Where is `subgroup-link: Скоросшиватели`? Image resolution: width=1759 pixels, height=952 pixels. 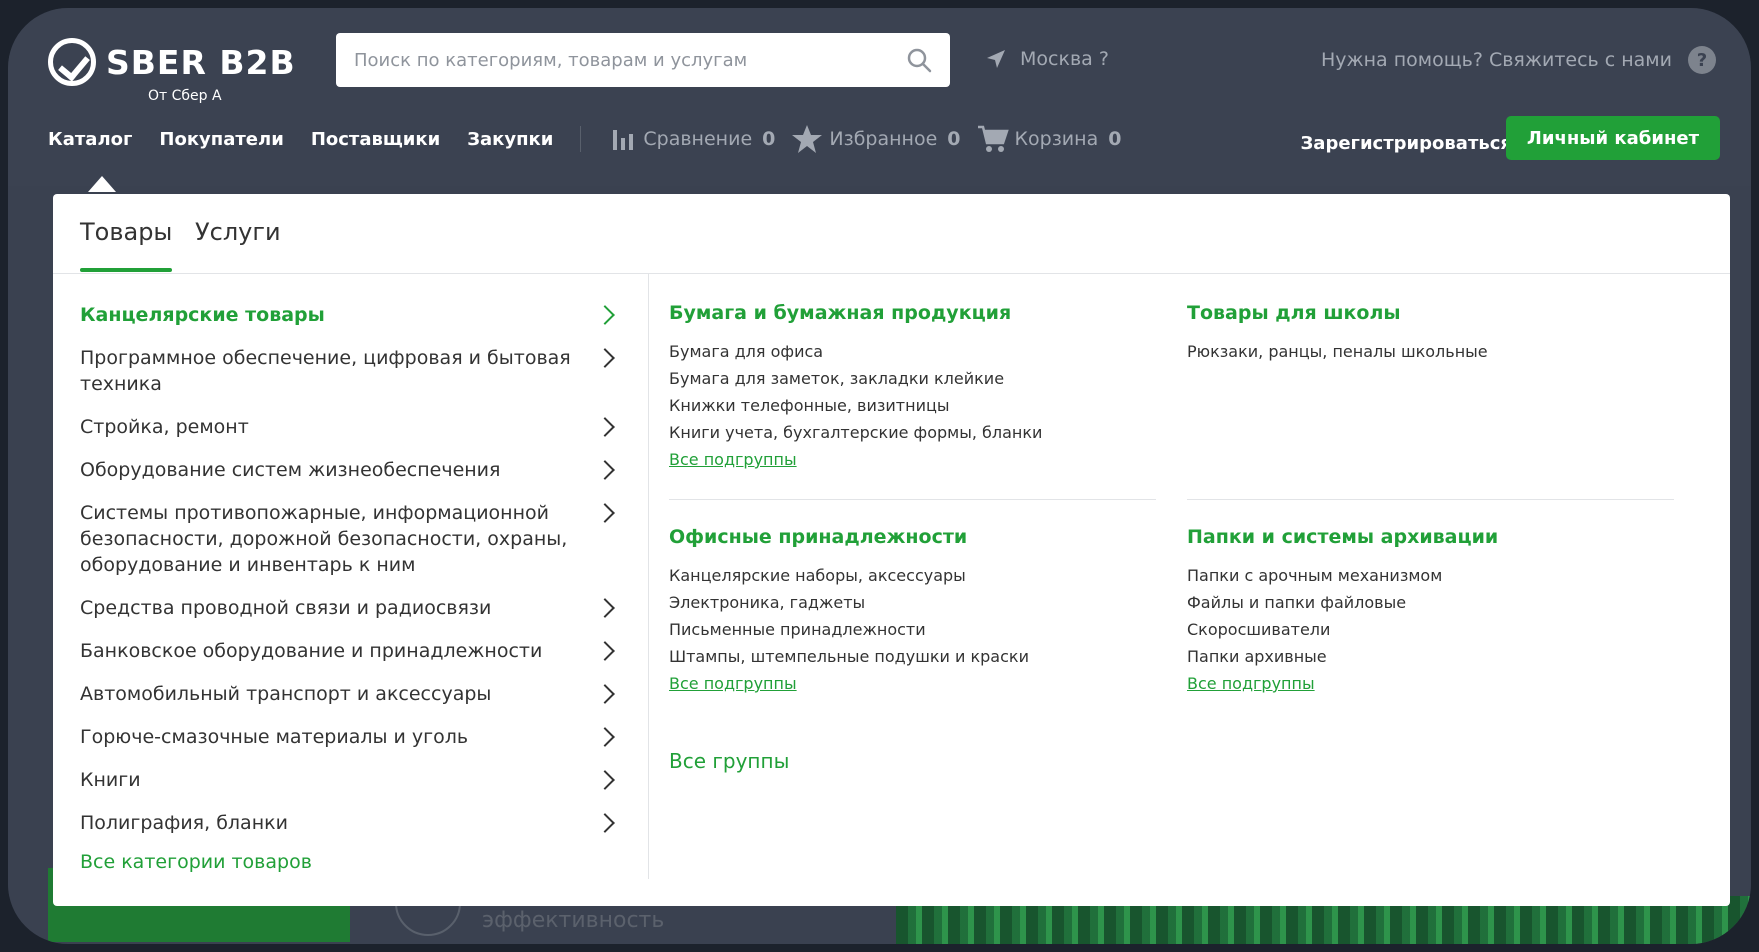
subgroup-link: Скоросшиватели is located at coordinates (1430, 629).